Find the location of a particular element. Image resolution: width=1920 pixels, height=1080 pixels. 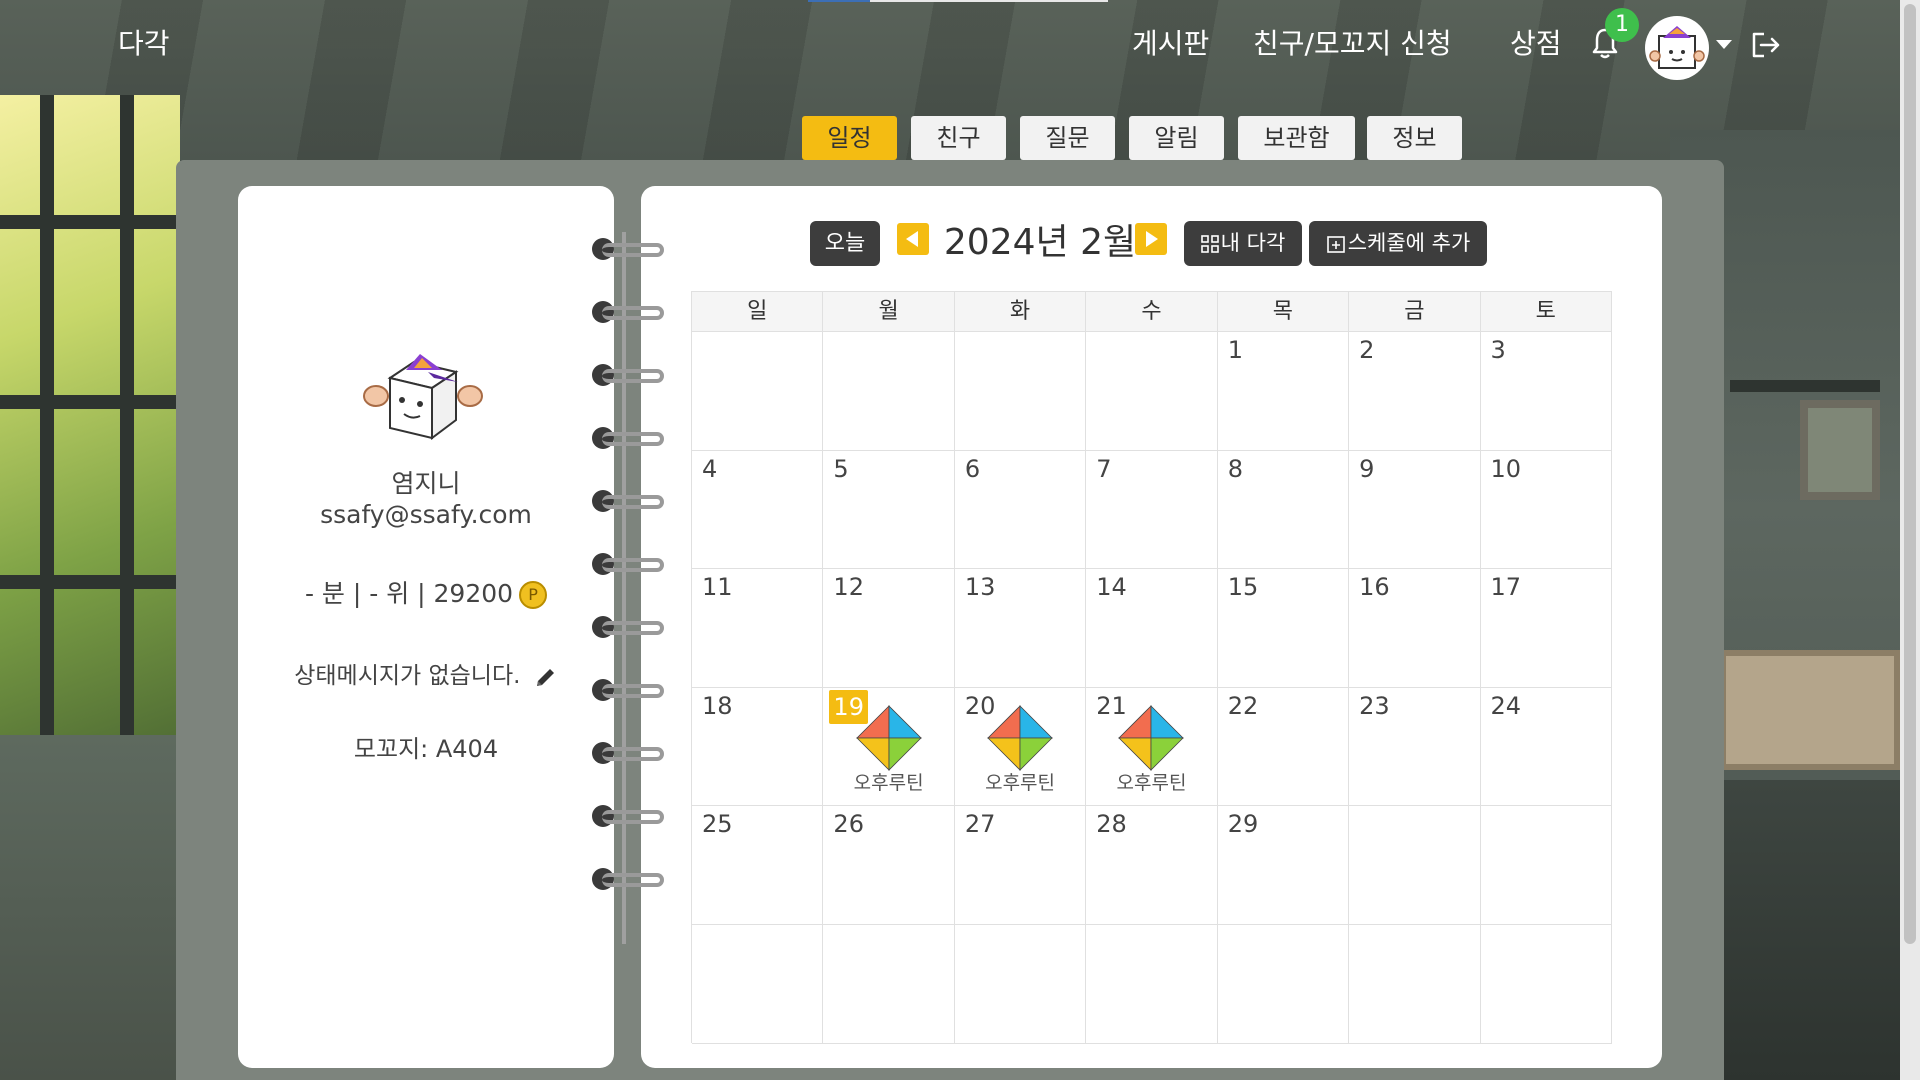

tab-questions: 질문 is located at coordinates (1067, 138).